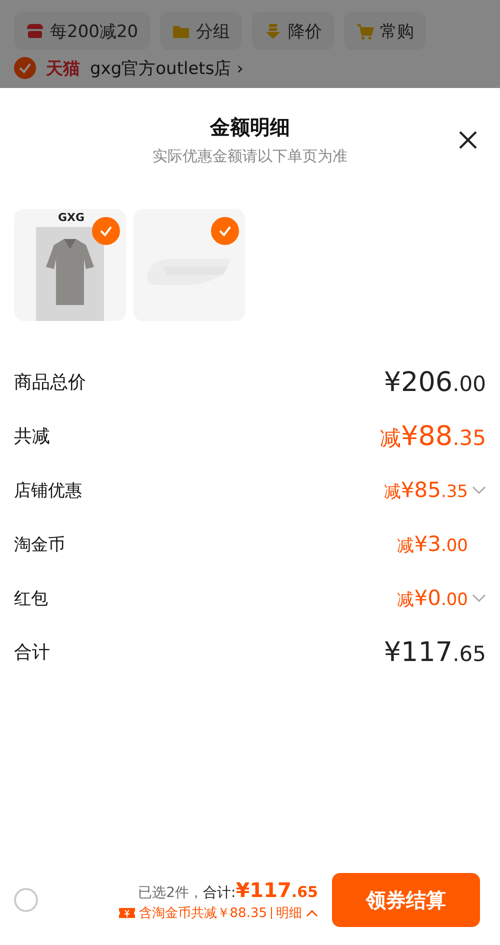 Image resolution: width=500 pixels, height=945 pixels. I want to click on brand-label: 天猫, so click(63, 69).